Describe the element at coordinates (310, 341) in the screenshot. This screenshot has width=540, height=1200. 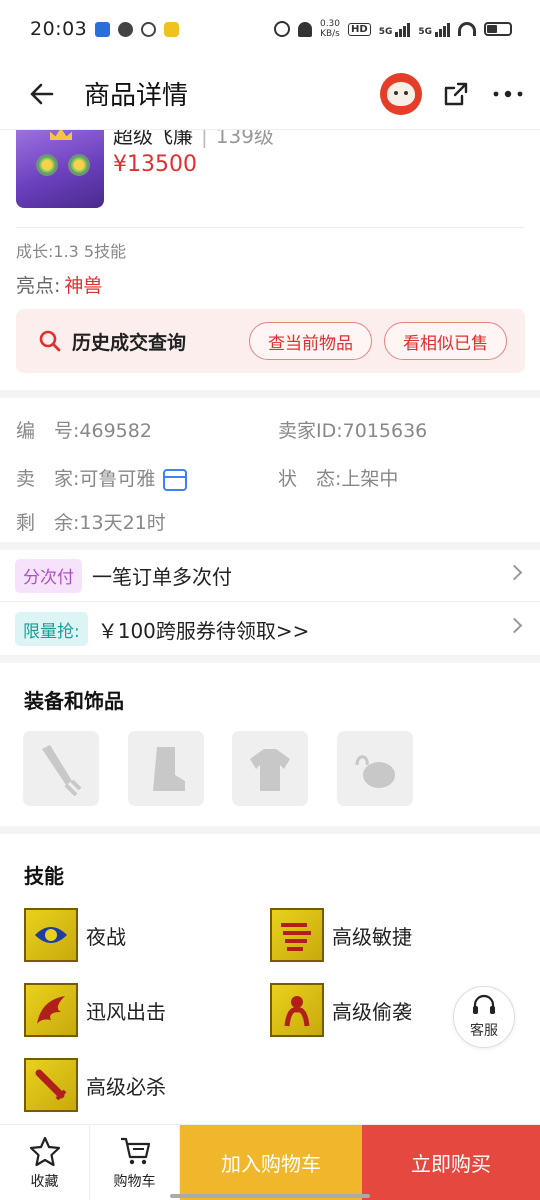
I see `check-current-button: 查当前物品` at that location.